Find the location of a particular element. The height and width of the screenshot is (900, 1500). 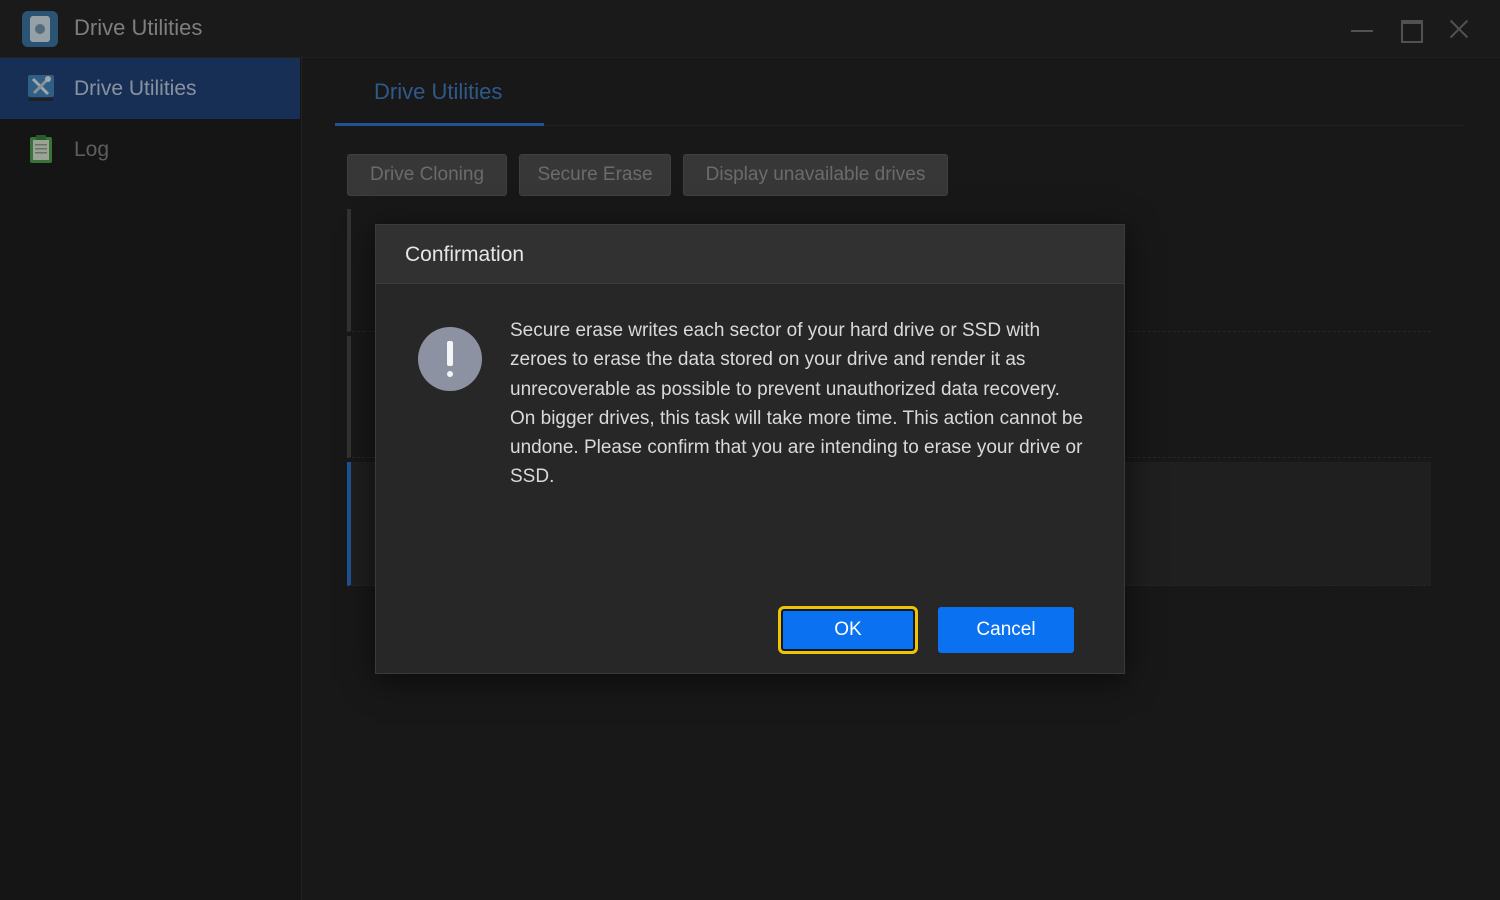

warning-icon is located at coordinates (450, 359).